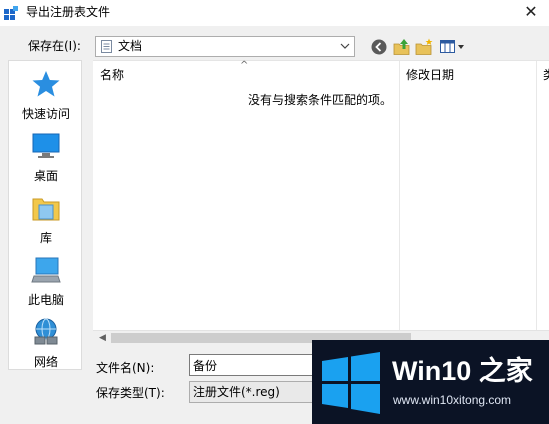 The image size is (549, 424). Describe the element at coordinates (379, 47) in the screenshot. I see `back-arrow-icon` at that location.